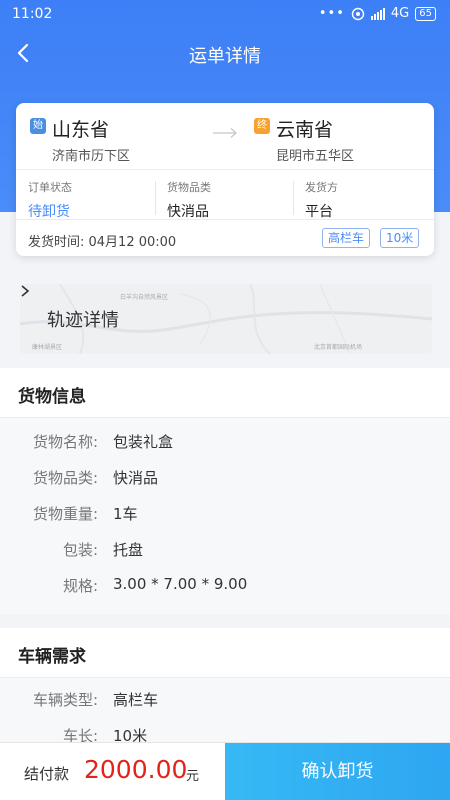  I want to click on destination-province: 云南省, so click(305, 130).